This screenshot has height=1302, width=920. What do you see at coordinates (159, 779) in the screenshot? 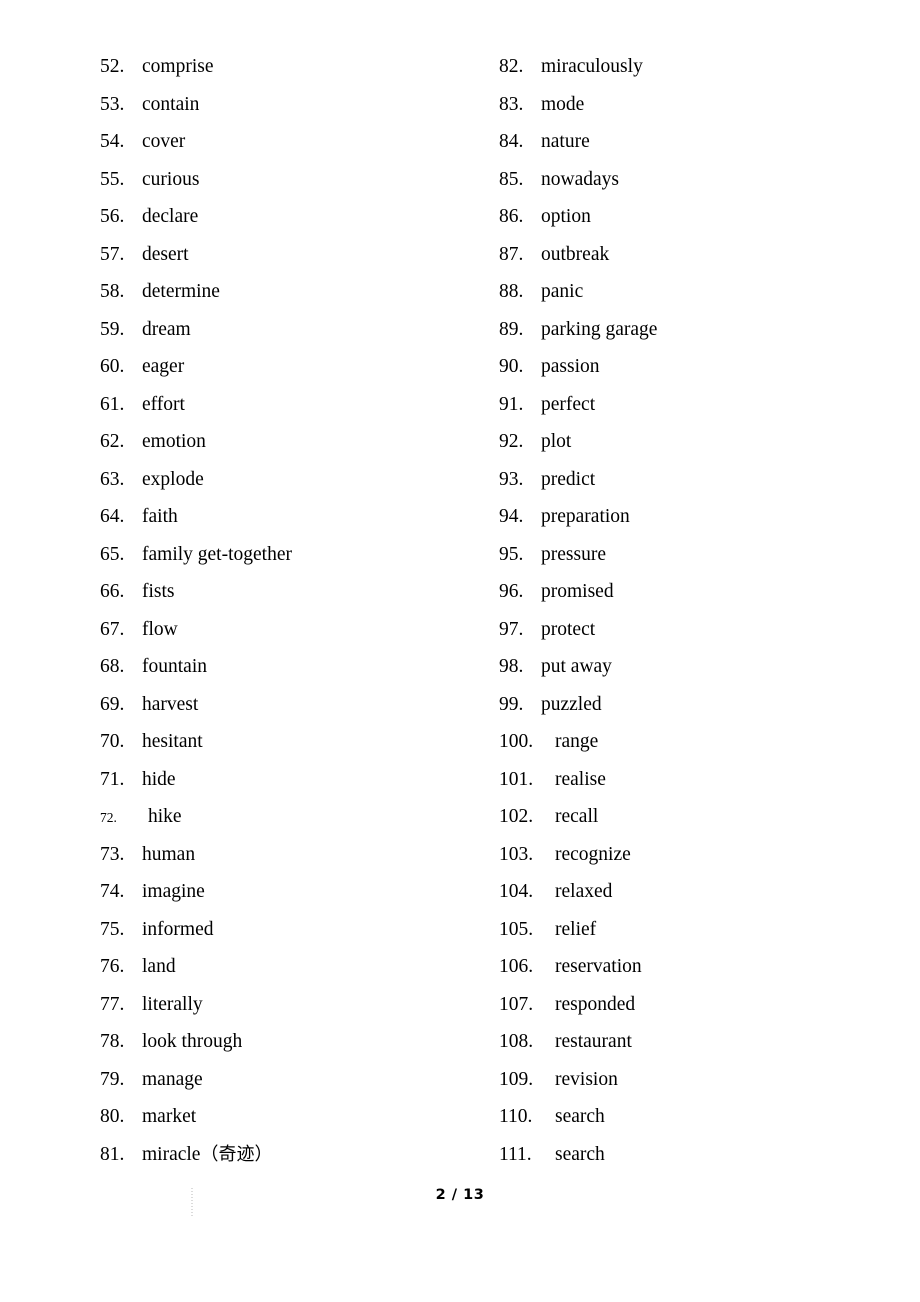
I see `word-list-item-text: hide` at bounding box center [159, 779].